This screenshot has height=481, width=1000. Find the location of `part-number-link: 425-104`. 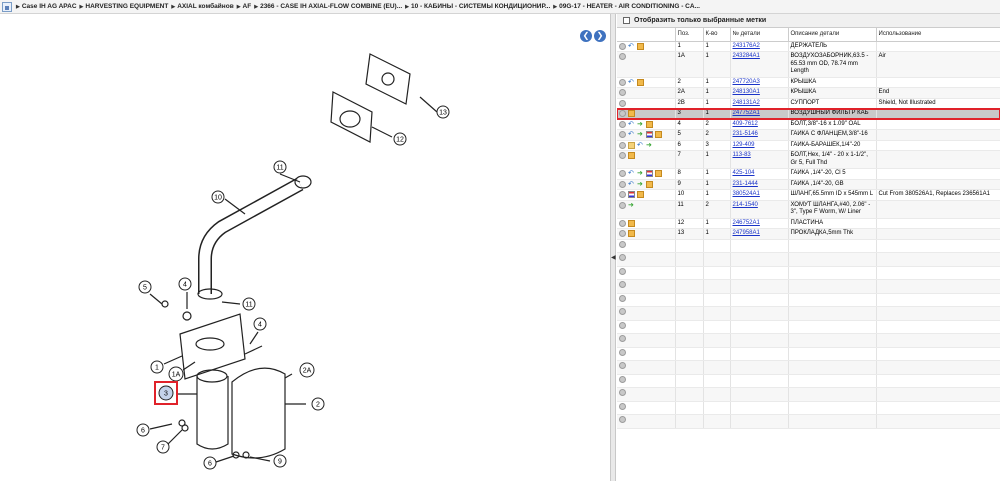

part-number-link: 425-104 is located at coordinates (744, 173).